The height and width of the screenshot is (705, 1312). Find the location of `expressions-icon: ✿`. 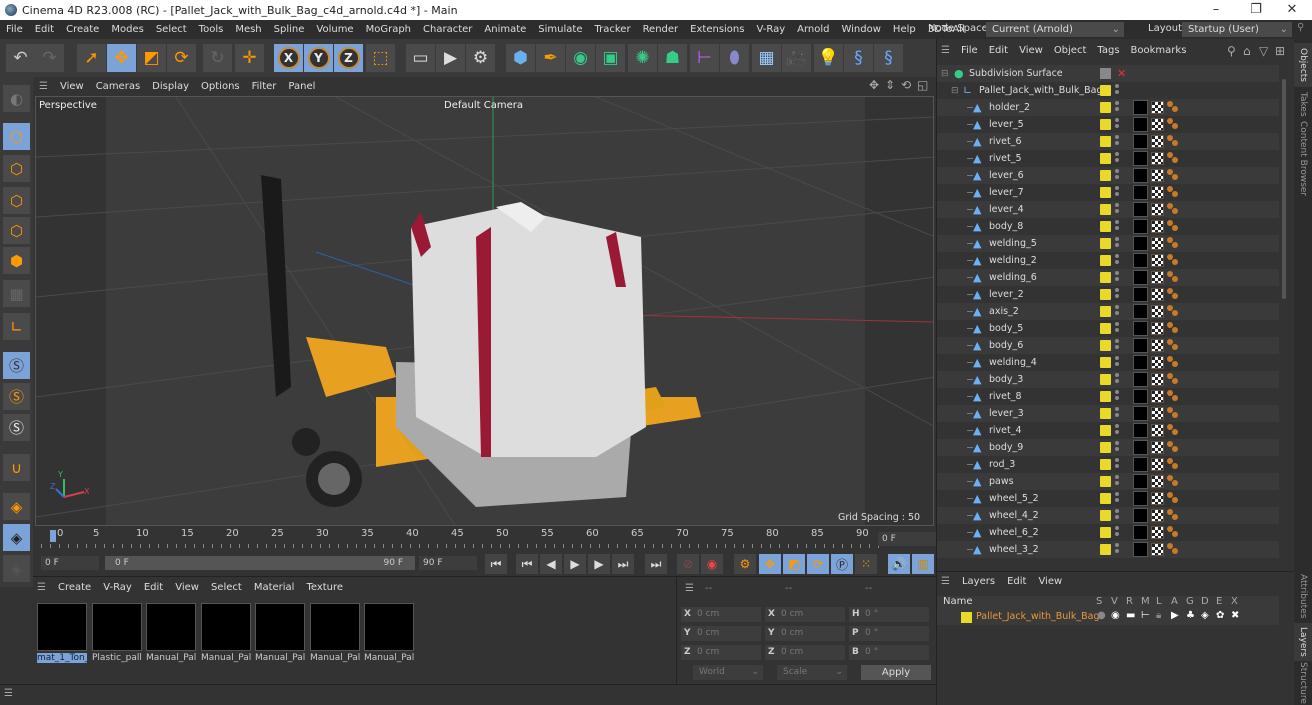

expressions-icon: ✿ is located at coordinates (1220, 615).